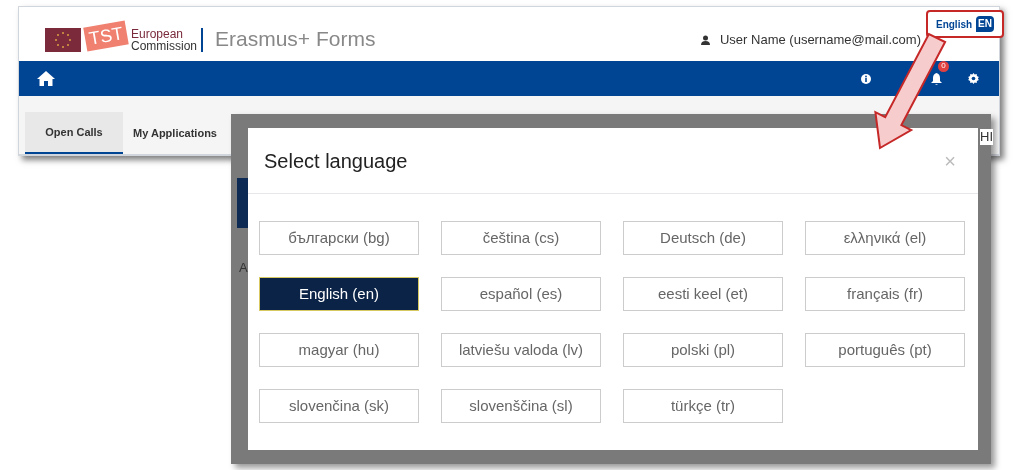 The height and width of the screenshot is (470, 1024). I want to click on covered-text: A, so click(243, 268).